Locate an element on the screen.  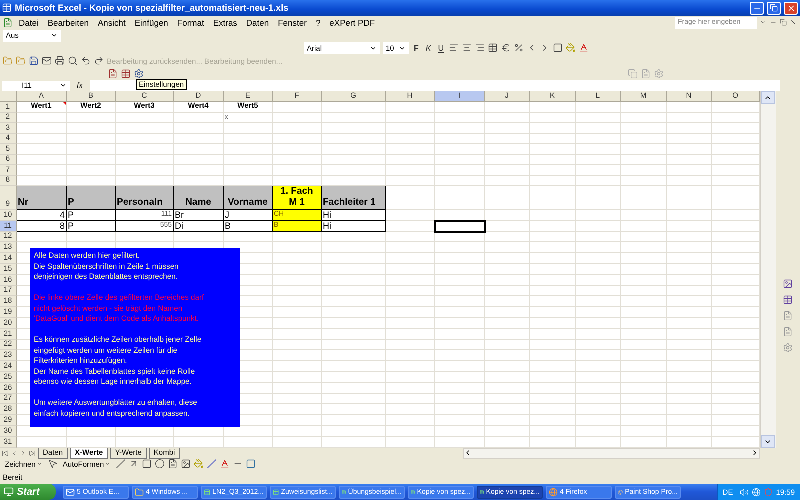
text-box-icon is located at coordinates (173, 464).